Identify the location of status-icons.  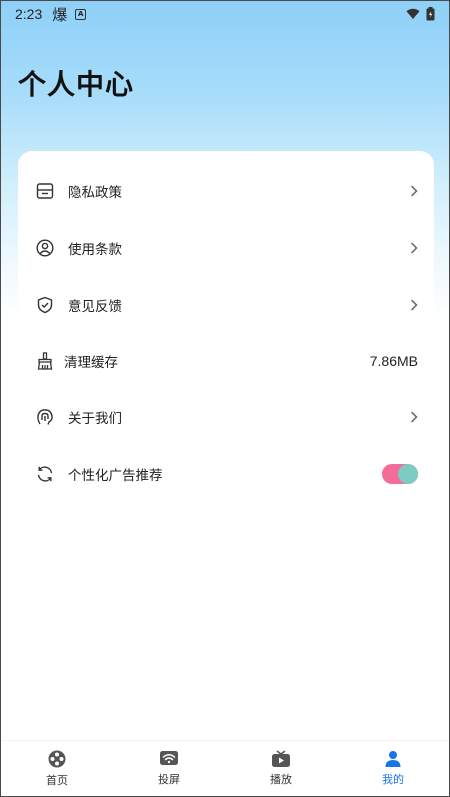
(420, 14).